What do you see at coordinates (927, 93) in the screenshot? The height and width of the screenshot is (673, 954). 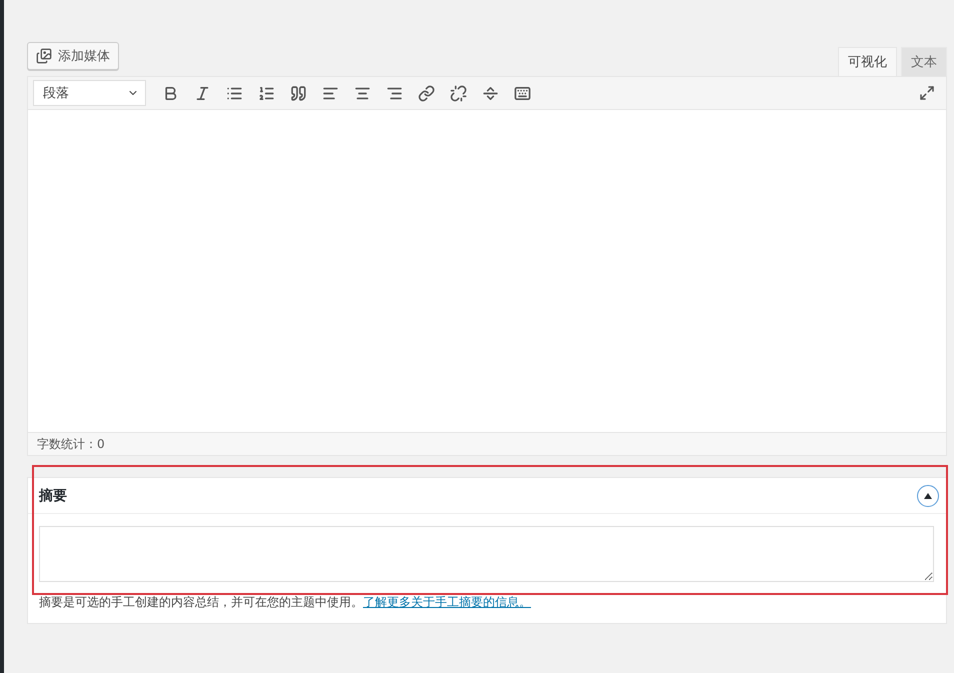 I see `expand-icon` at bounding box center [927, 93].